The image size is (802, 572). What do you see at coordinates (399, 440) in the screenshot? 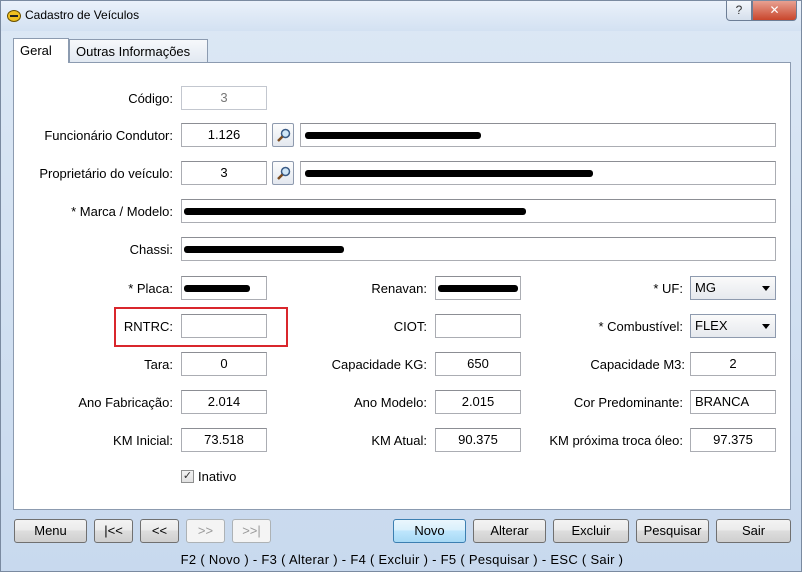
I see `km-atual-label: KM Atual:` at bounding box center [399, 440].